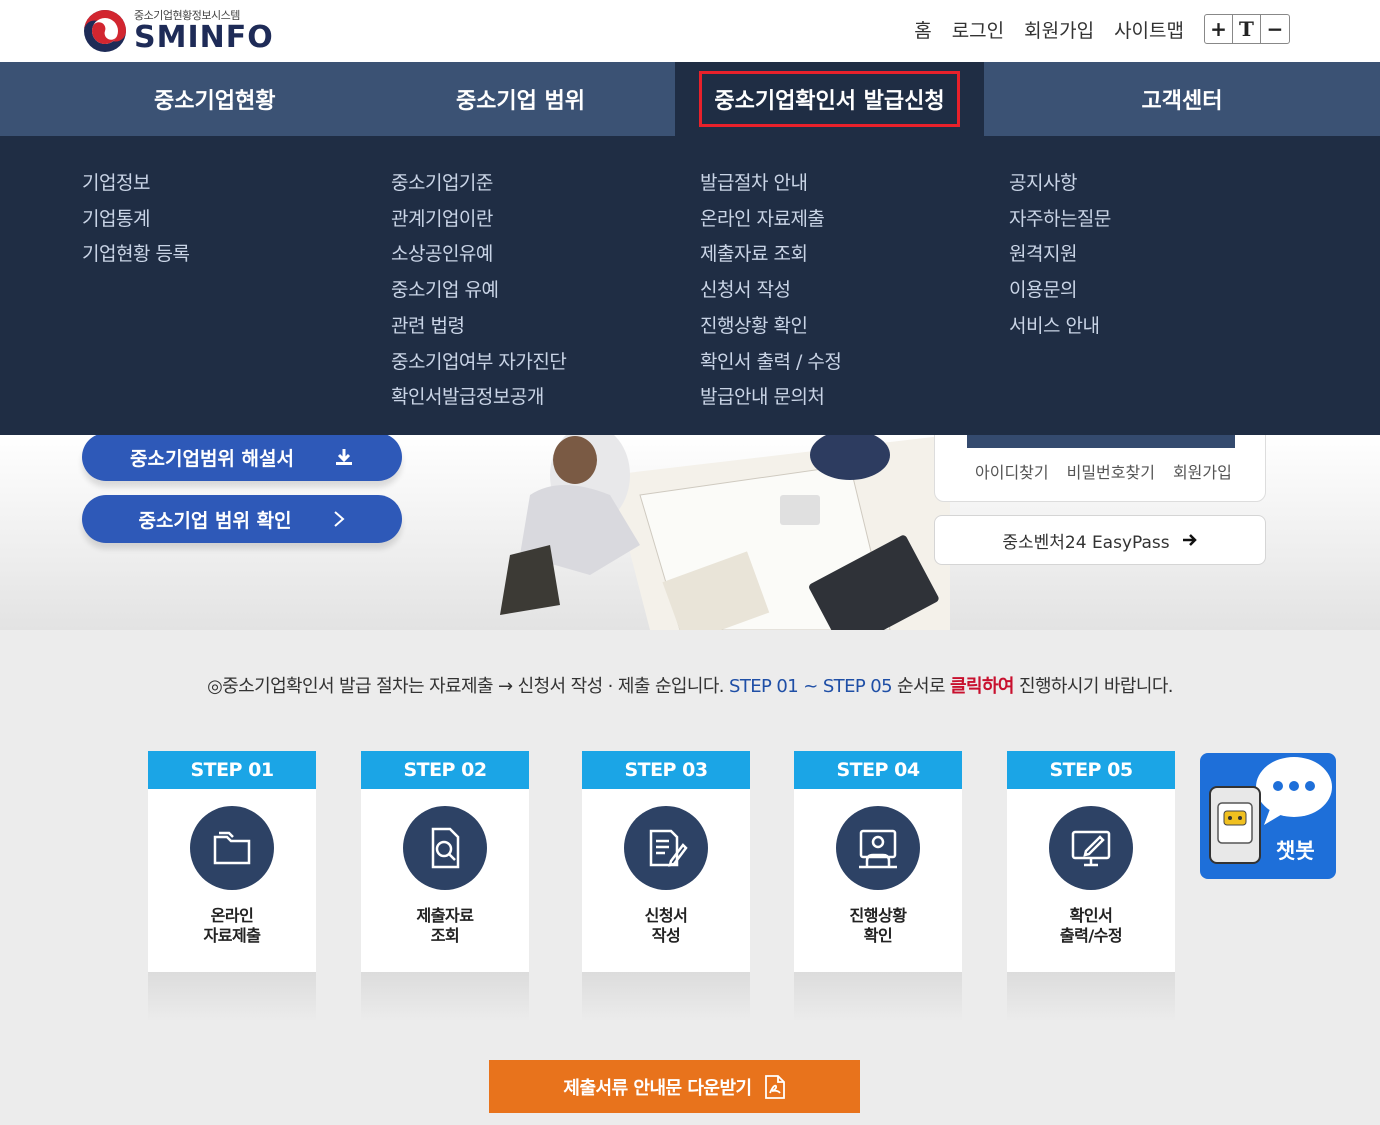  What do you see at coordinates (232, 915) in the screenshot?
I see `step-label-line: 온라인` at bounding box center [232, 915].